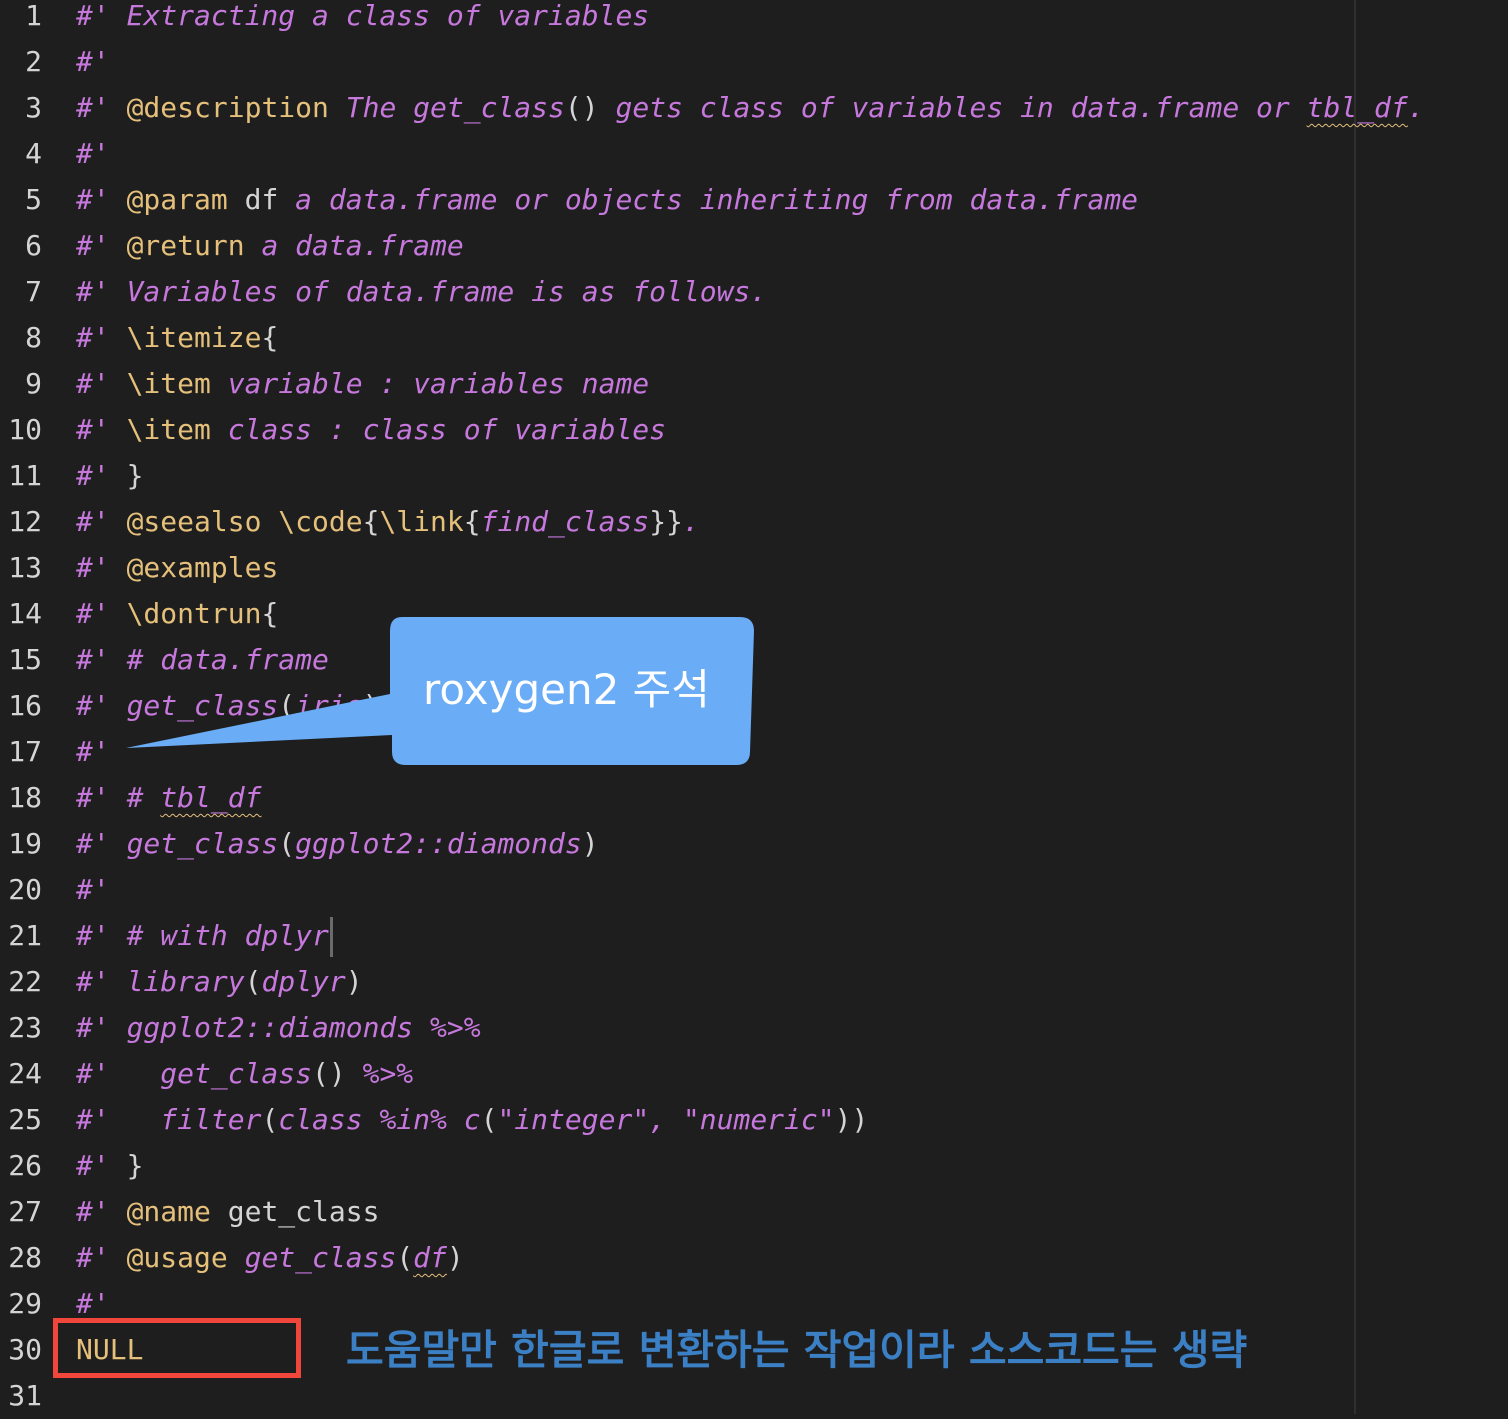 This screenshot has height=1419, width=1508. What do you see at coordinates (566, 689) in the screenshot?
I see `callout-label: roxygen2 주석` at bounding box center [566, 689].